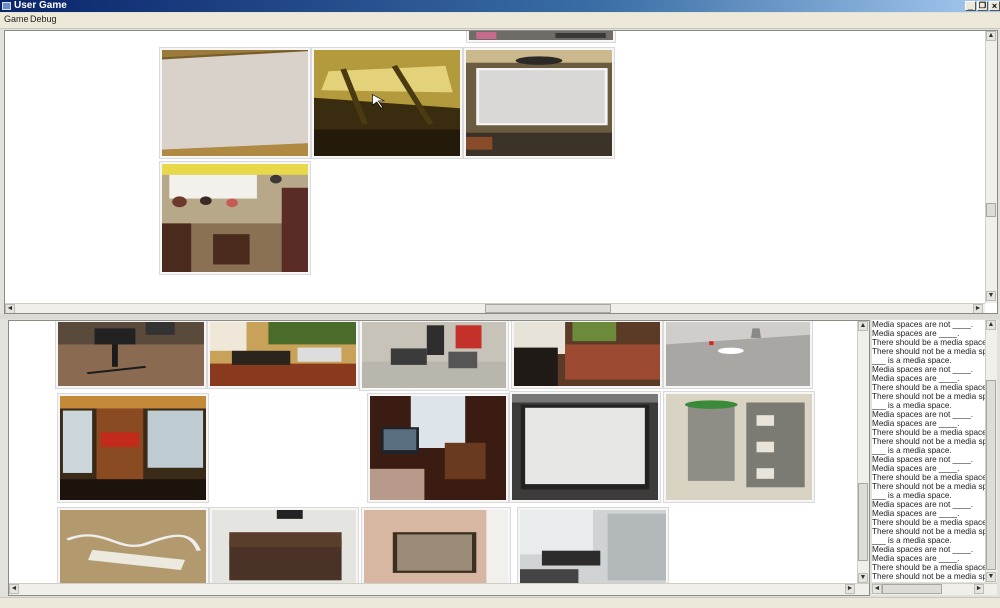 The height and width of the screenshot is (608, 1000). I want to click on log-vertical-scrollbar: ▲ ▼, so click(991, 451).